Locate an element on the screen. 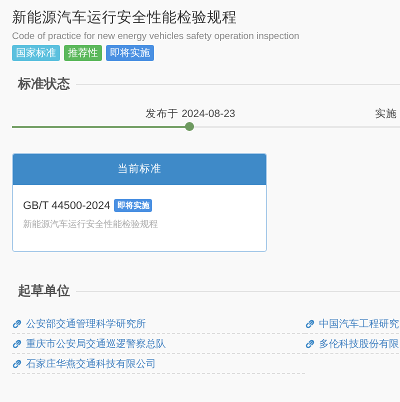  status-badge: 即将实施 is located at coordinates (133, 205).